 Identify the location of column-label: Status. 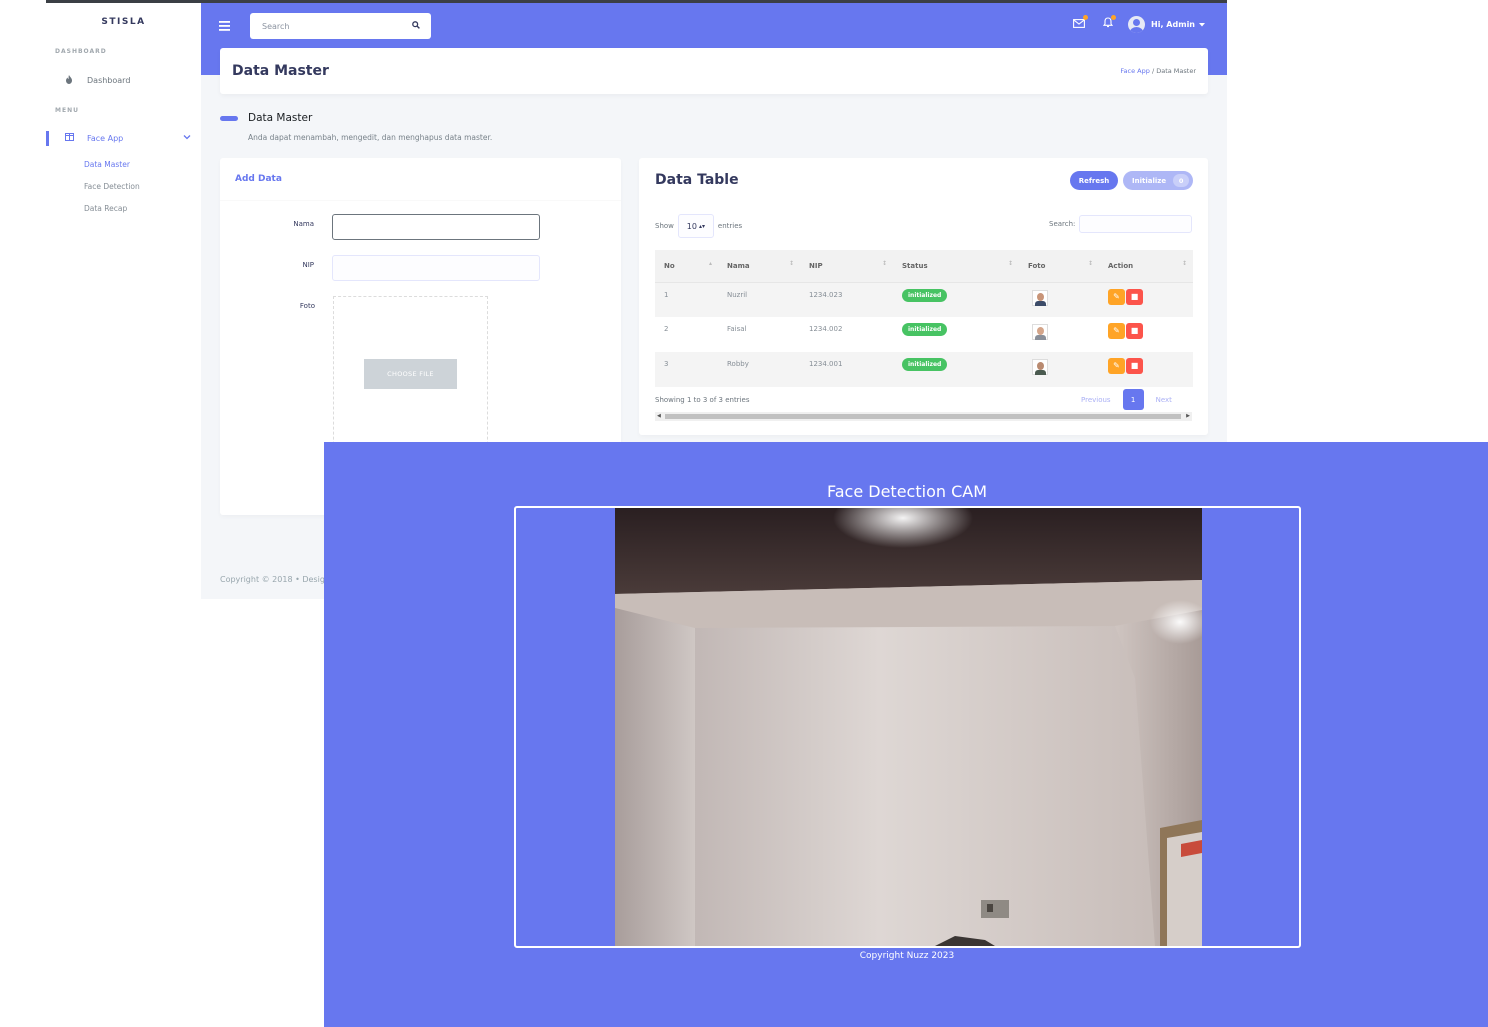
(915, 265).